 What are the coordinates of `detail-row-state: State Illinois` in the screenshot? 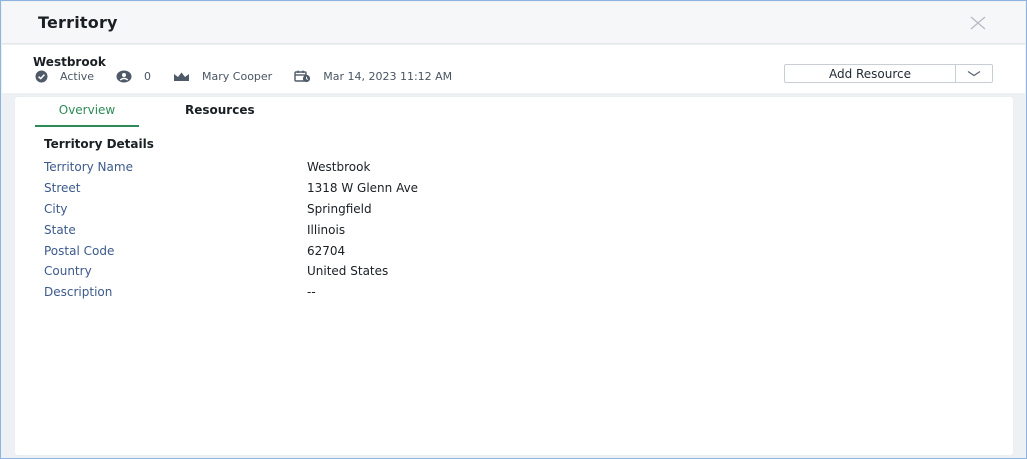 It's located at (231, 229).